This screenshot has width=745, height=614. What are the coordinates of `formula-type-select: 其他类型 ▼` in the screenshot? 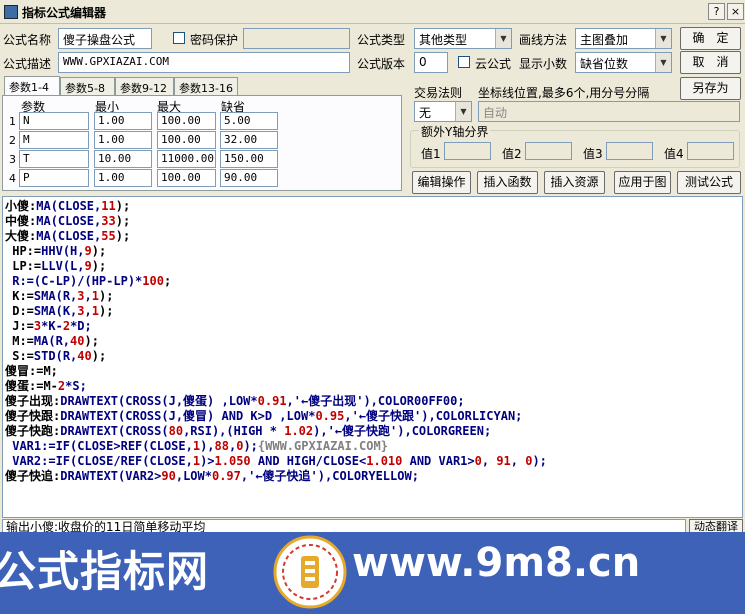 It's located at (463, 38).